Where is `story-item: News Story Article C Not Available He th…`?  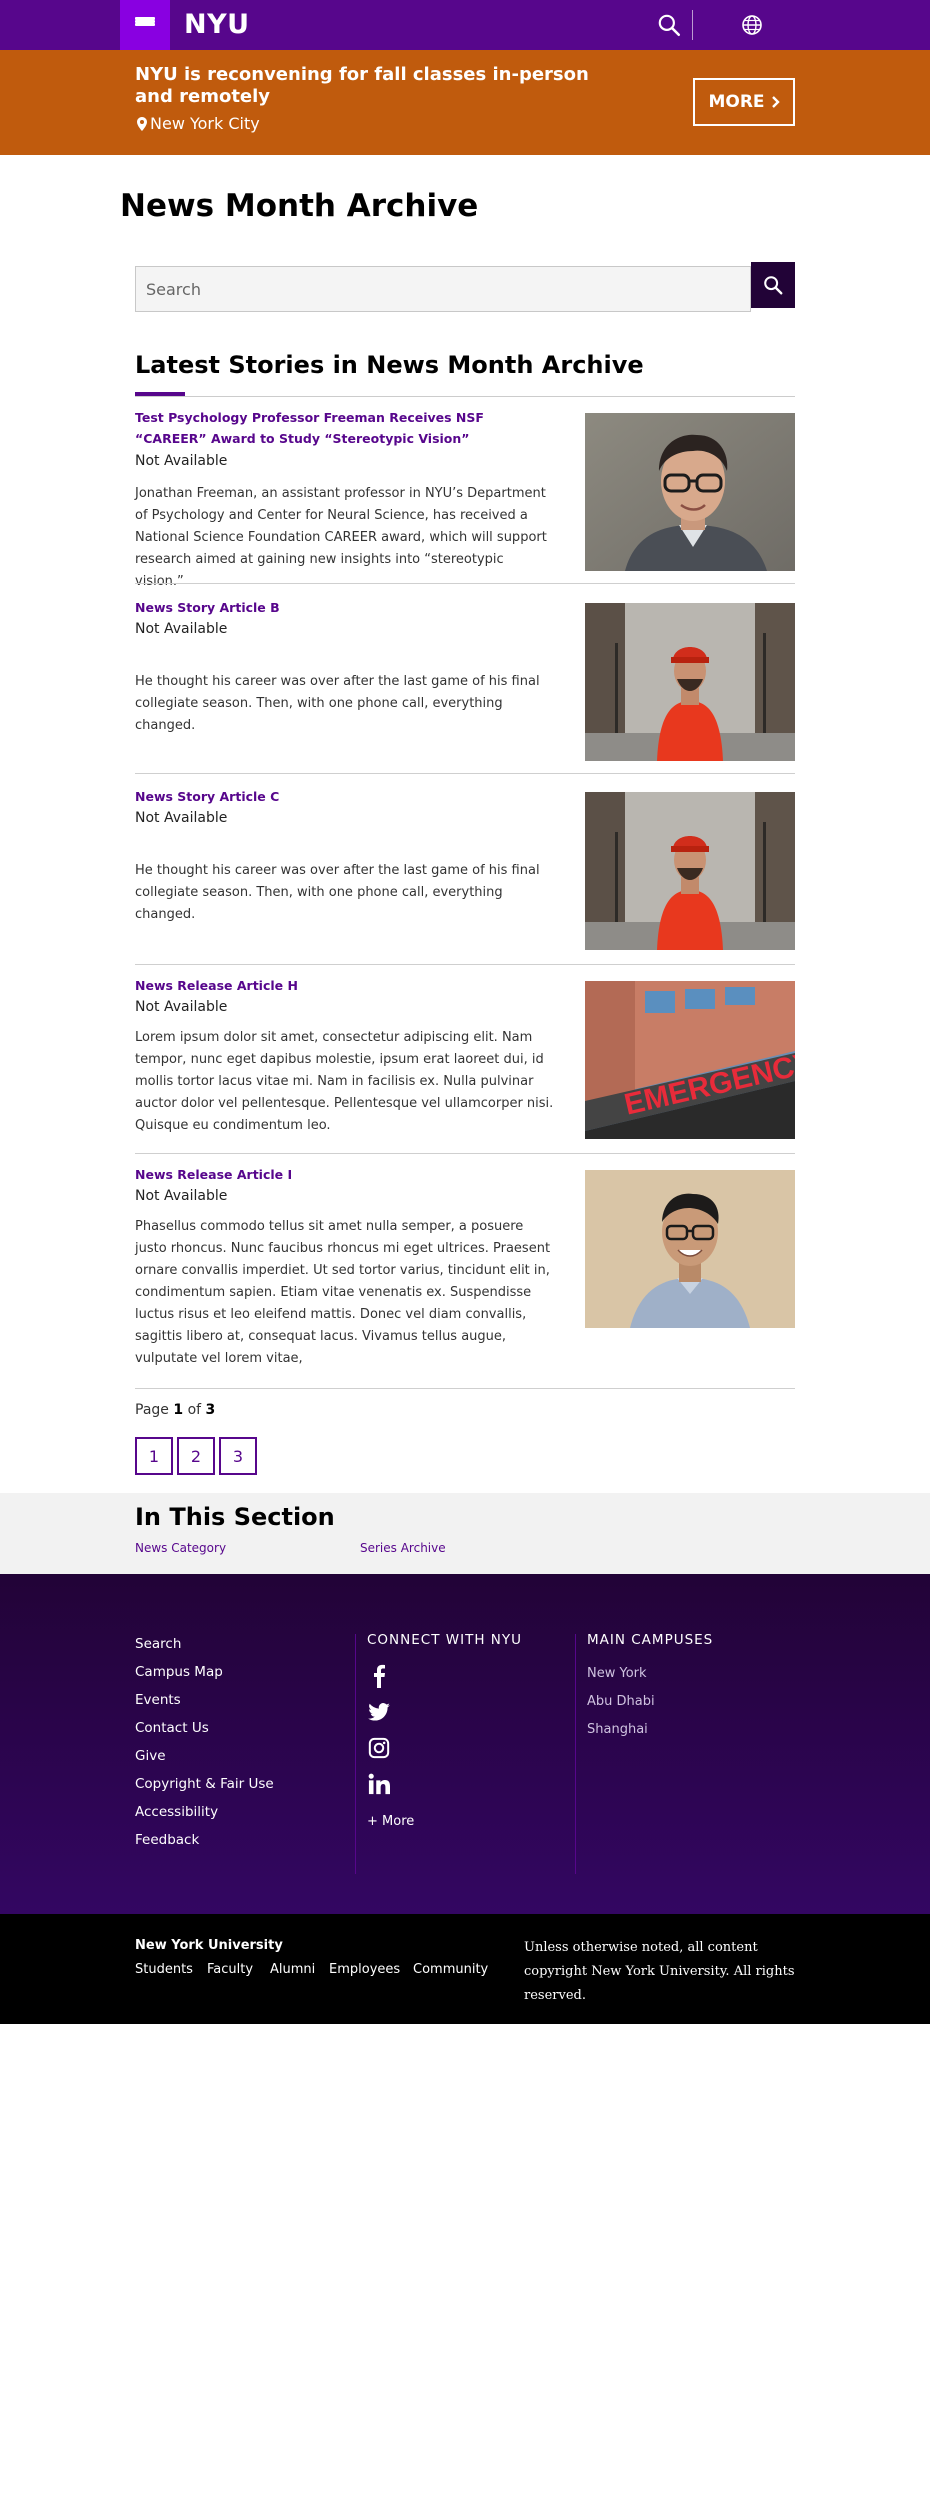 story-item: News Story Article C Not Available He th… is located at coordinates (465, 876).